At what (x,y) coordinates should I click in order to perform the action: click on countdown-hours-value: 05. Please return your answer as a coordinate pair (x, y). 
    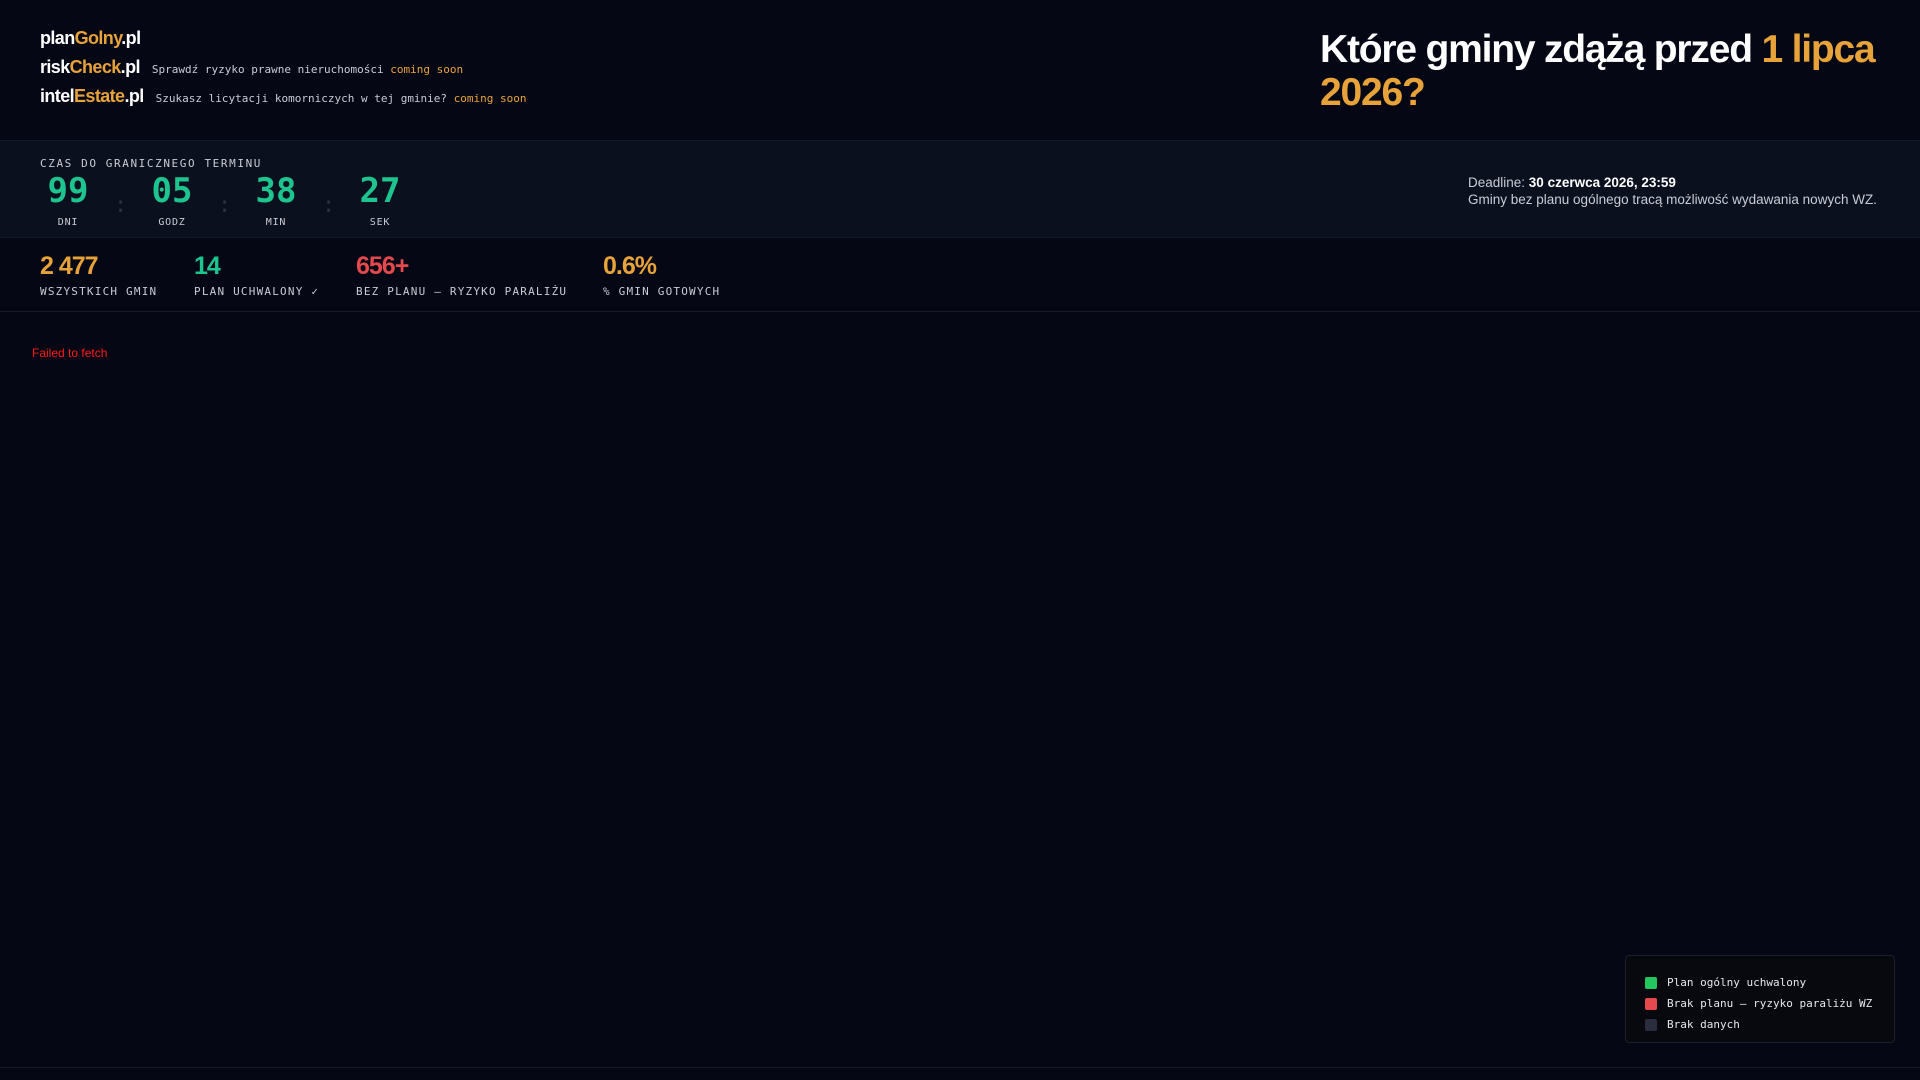
    Looking at the image, I should click on (172, 191).